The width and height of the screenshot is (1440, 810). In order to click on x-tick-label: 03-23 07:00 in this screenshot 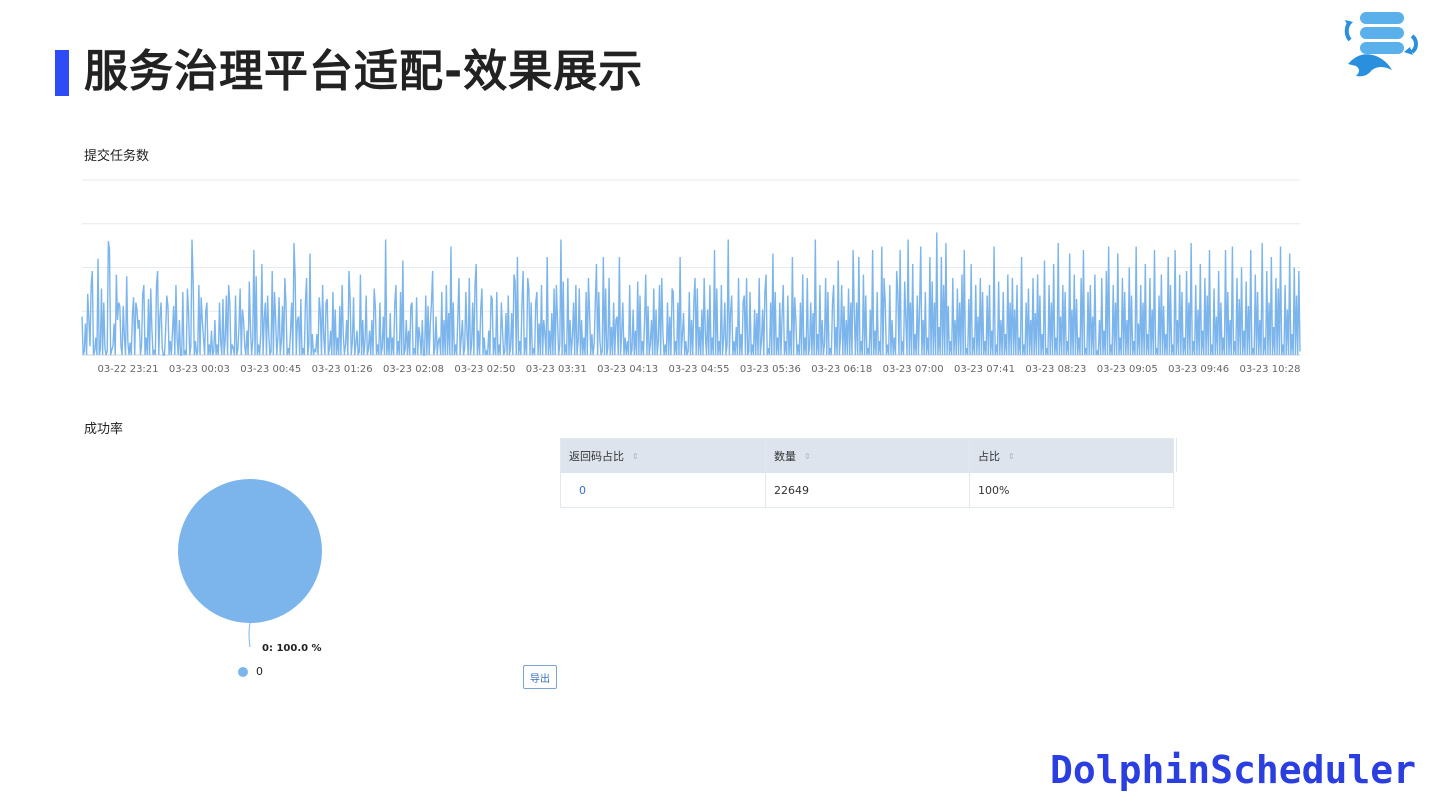, I will do `click(913, 369)`.